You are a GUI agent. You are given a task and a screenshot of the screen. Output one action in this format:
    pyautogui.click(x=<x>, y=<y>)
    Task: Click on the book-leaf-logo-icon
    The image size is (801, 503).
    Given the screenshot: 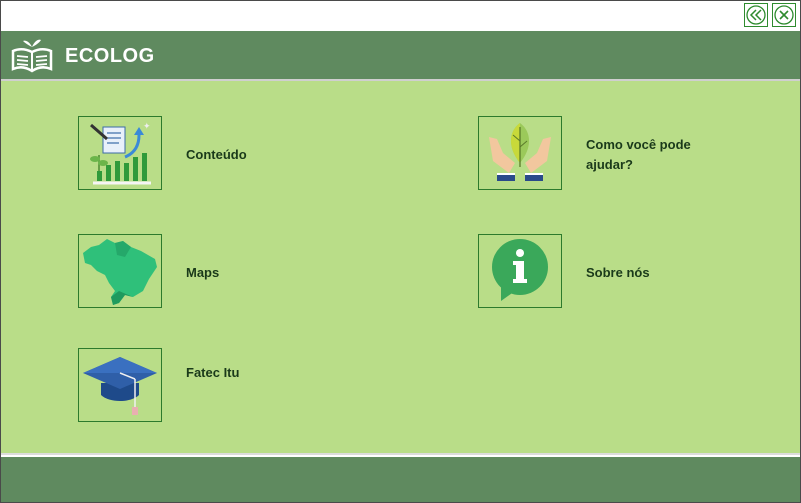 What is the action you would take?
    pyautogui.click(x=32, y=56)
    